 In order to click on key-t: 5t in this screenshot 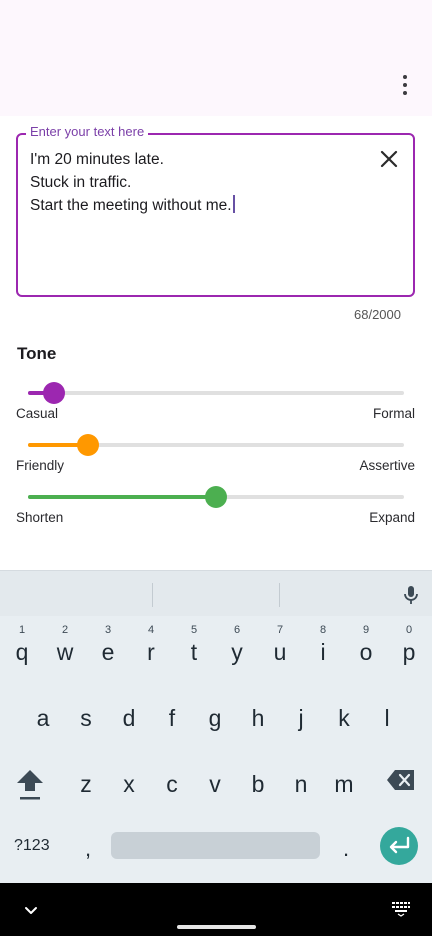, I will do `click(194, 647)`.